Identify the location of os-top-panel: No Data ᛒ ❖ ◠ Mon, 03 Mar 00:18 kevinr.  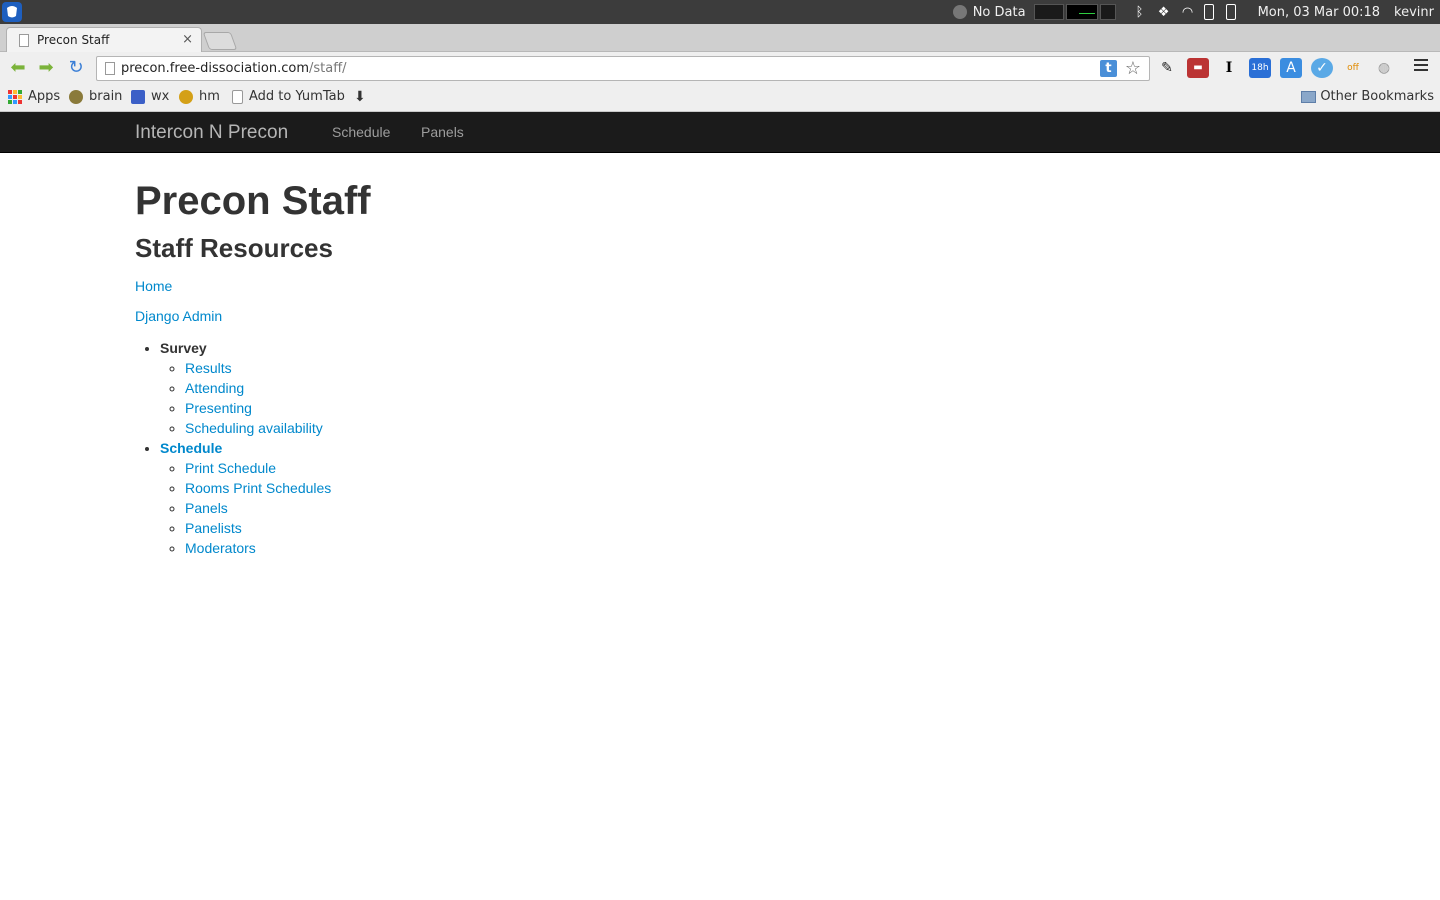
(720, 12).